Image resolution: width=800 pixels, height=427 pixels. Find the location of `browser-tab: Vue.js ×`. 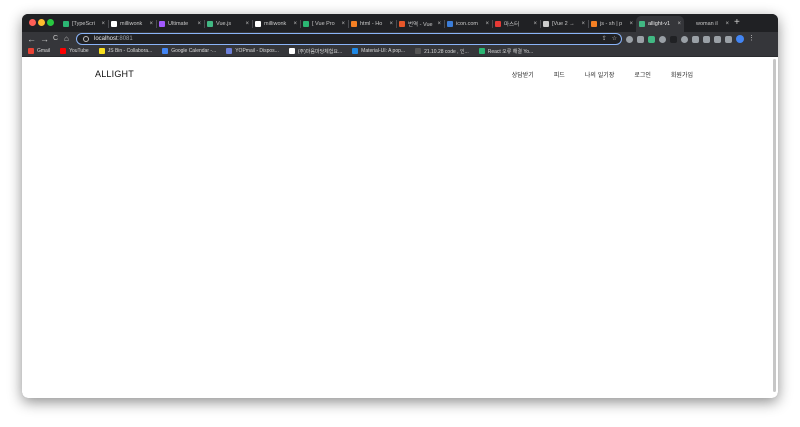

browser-tab: Vue.js × is located at coordinates (228, 24).